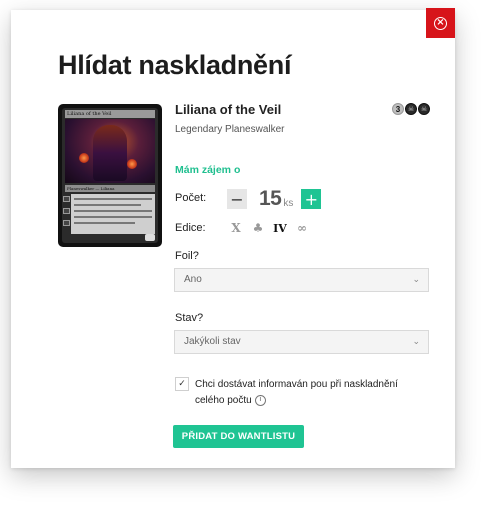 This screenshot has height=506, width=490. Describe the element at coordinates (182, 384) in the screenshot. I see `notify-checkbox: ✓` at that location.